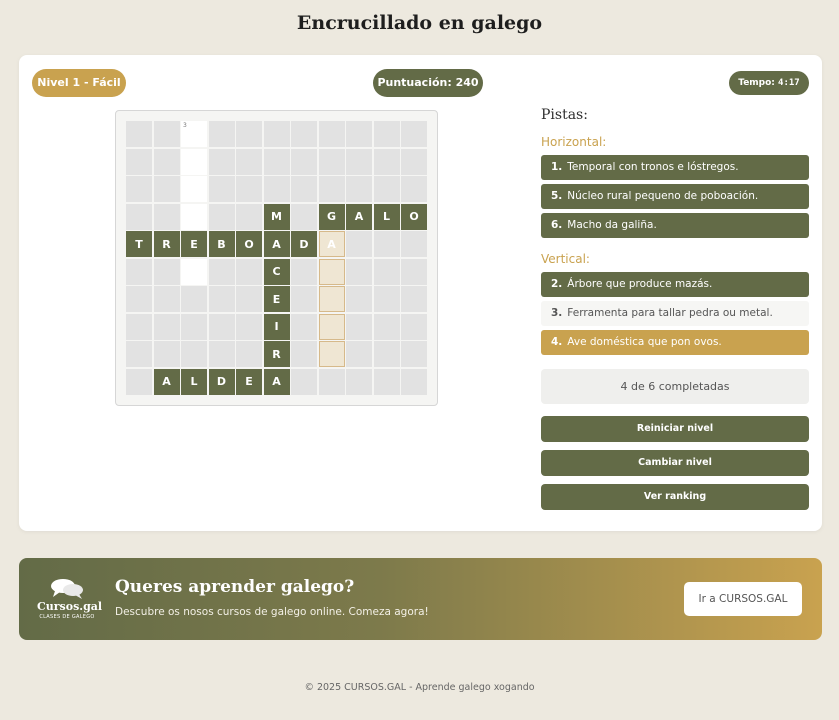  I want to click on grid-cell: G, so click(331, 216).